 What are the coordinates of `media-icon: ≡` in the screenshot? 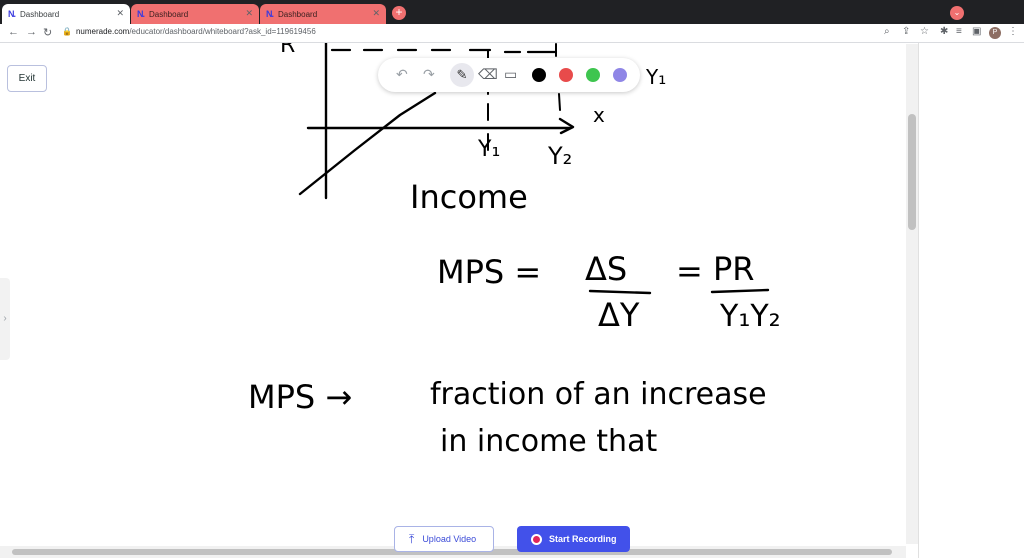 It's located at (959, 31).